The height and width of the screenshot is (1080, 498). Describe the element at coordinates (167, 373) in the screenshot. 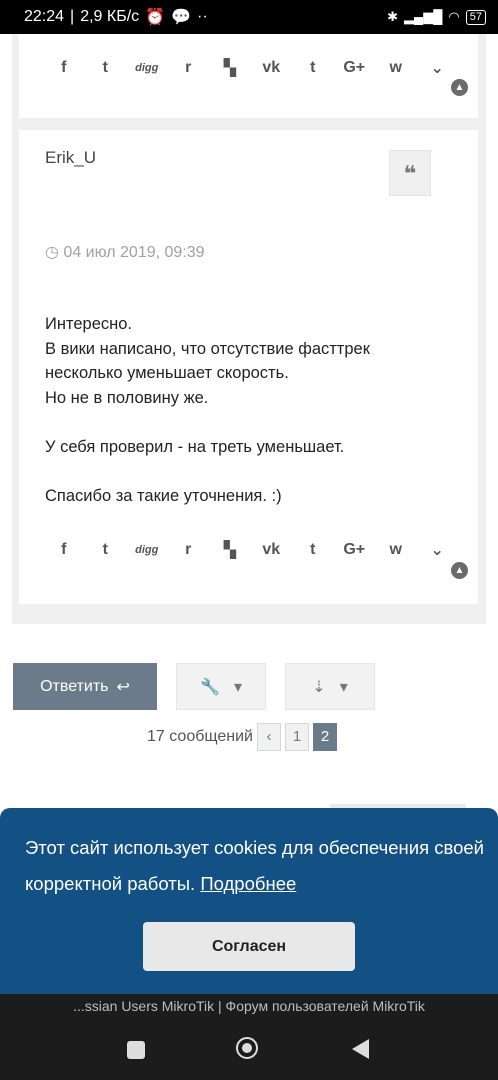

I see `post-line: несколько уменьшает скорость.` at that location.